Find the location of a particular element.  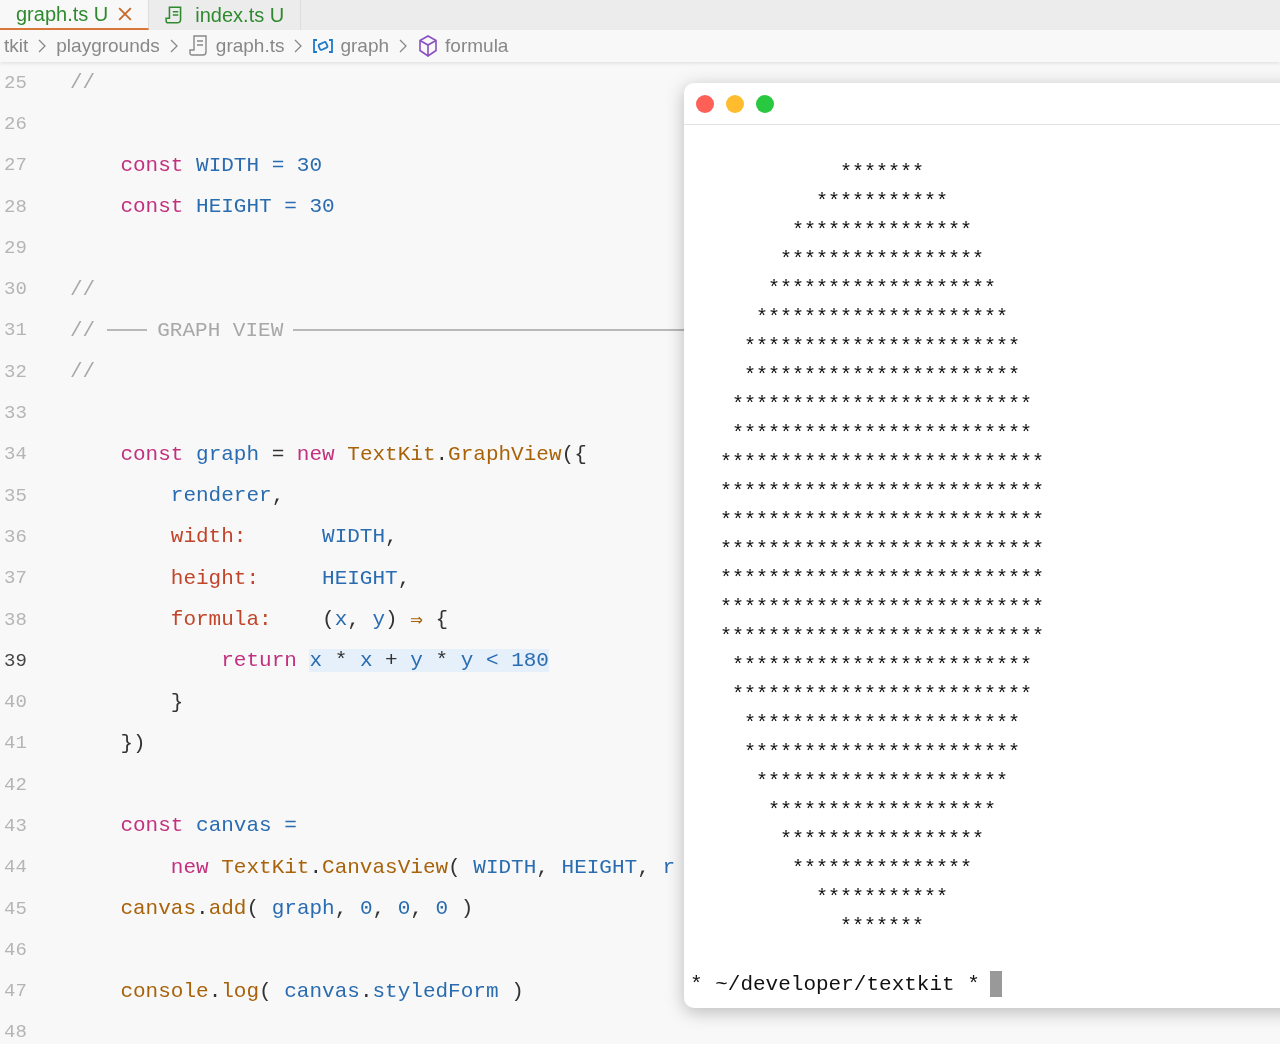

code-token: console is located at coordinates (164, 991).